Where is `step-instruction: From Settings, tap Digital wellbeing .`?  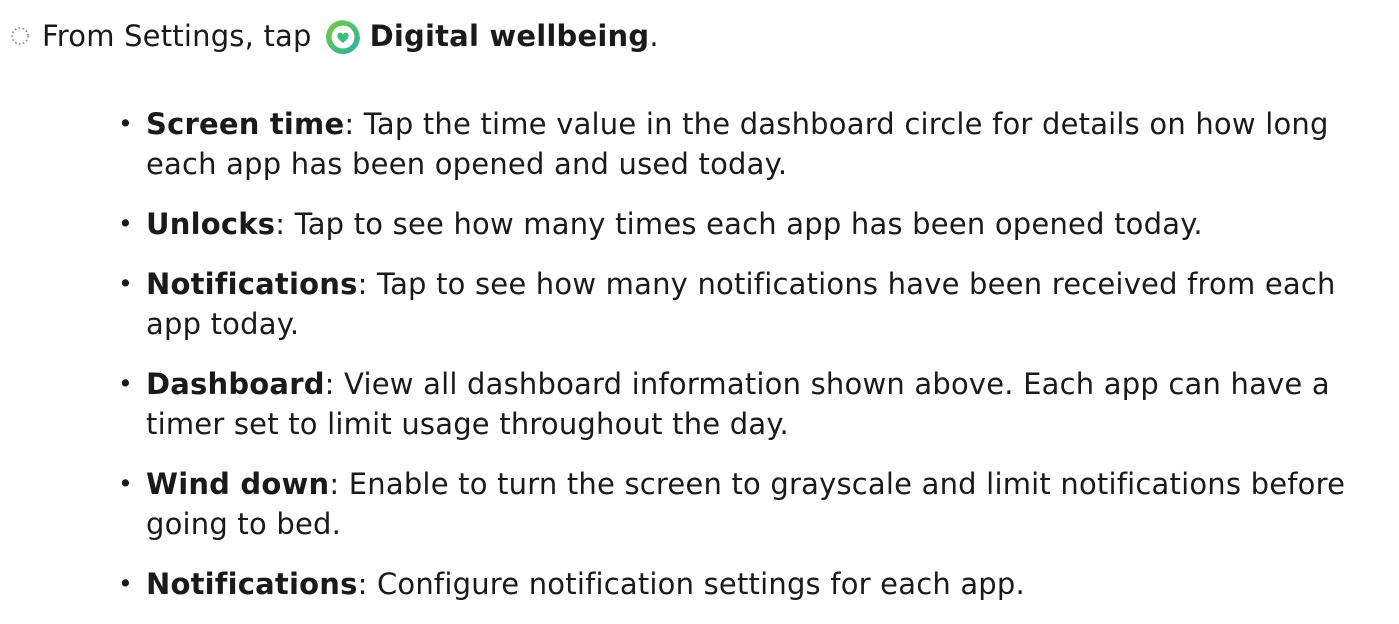
step-instruction: From Settings, tap Digital wellbeing . is located at coordinates (329, 36).